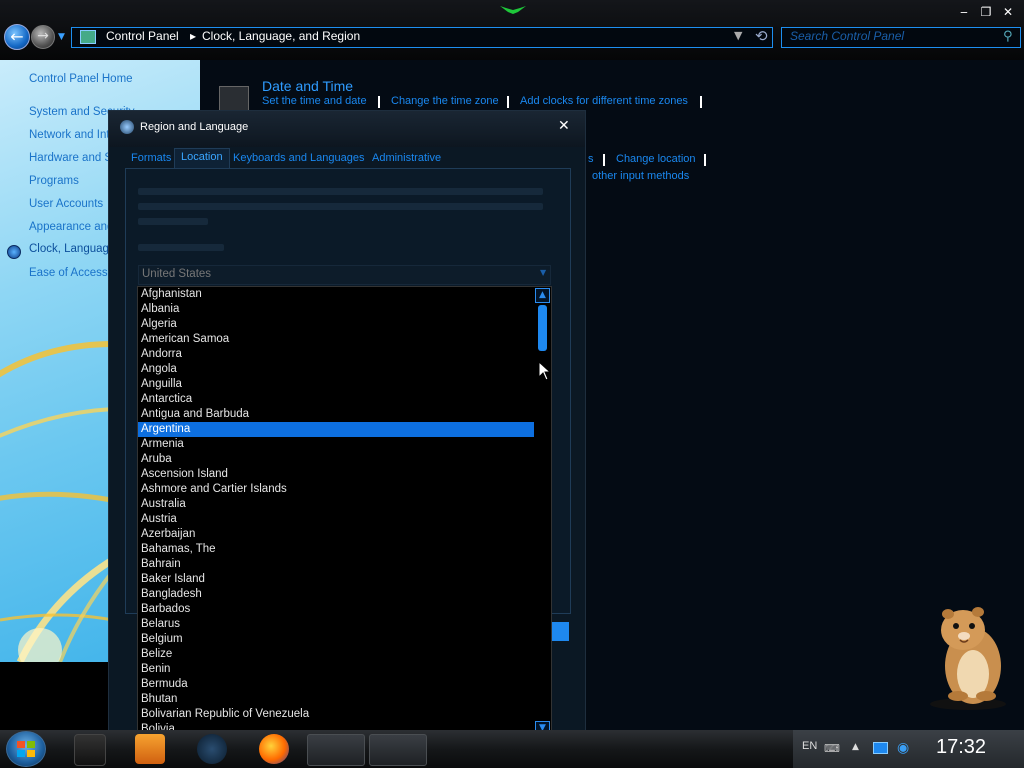  I want to click on list-item: Albania, so click(336, 309).